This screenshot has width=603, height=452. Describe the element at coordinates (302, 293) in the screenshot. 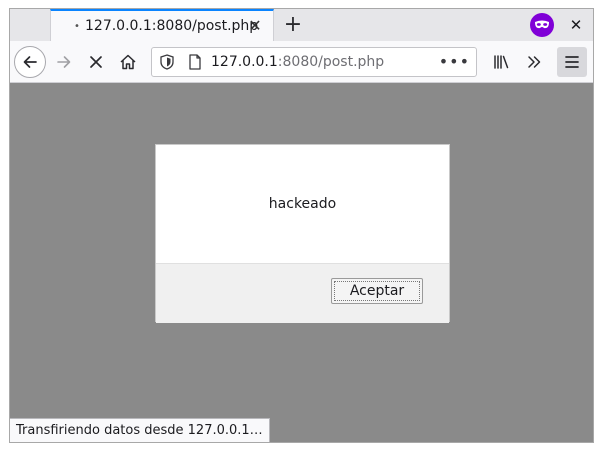

I see `alert-footer: Aceptar` at that location.